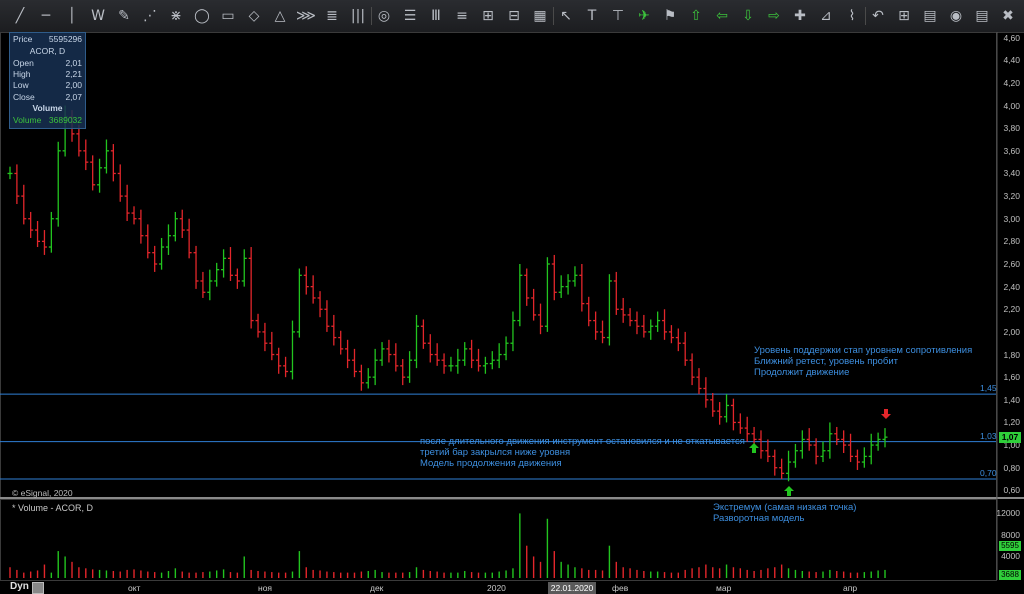 This screenshot has height=594, width=1024. I want to click on price-tick-label: 1,20, so click(1011, 422).